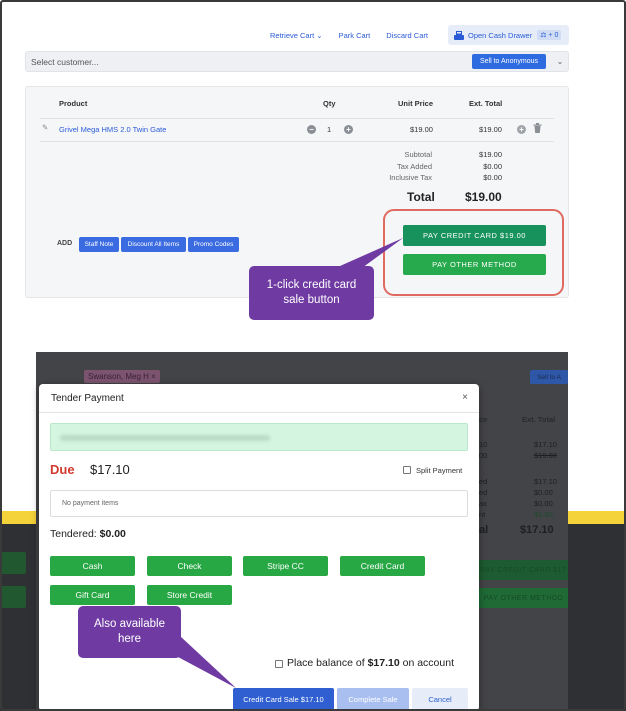 Image resolution: width=626 pixels, height=711 pixels. What do you see at coordinates (428, 663) in the screenshot?
I see `balance-suffix: on account` at bounding box center [428, 663].